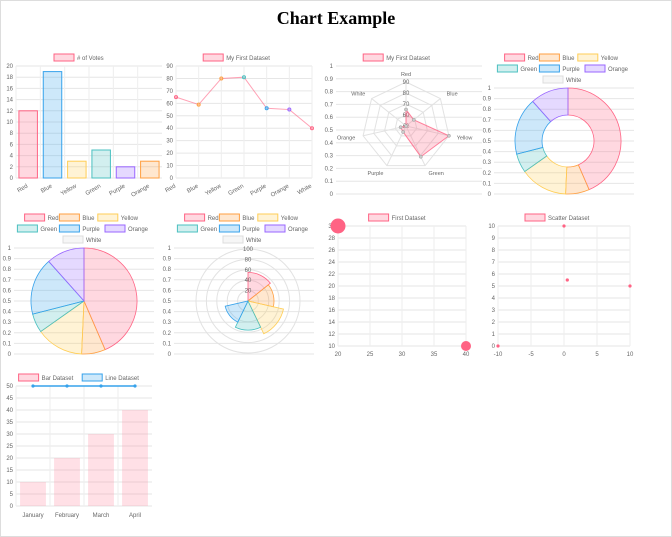  What do you see at coordinates (564, 355) in the screenshot?
I see `x-tick-label: 0` at bounding box center [564, 355].